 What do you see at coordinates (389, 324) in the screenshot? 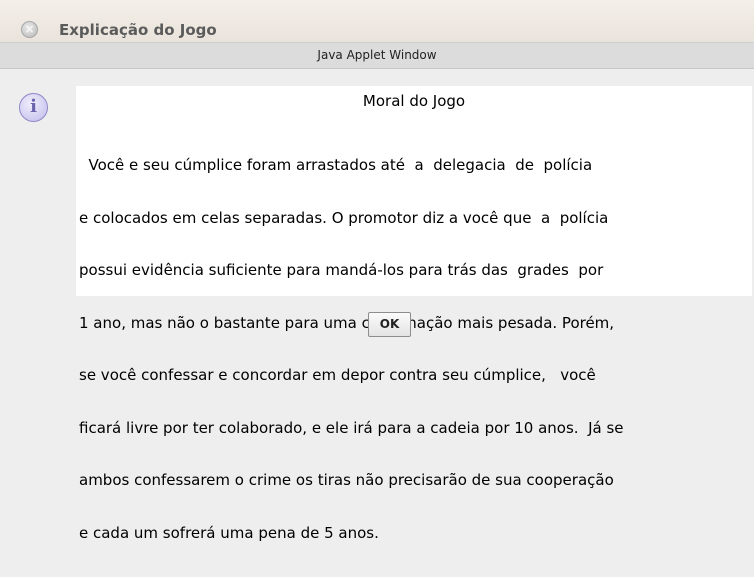
I see `ok-button: OK` at bounding box center [389, 324].